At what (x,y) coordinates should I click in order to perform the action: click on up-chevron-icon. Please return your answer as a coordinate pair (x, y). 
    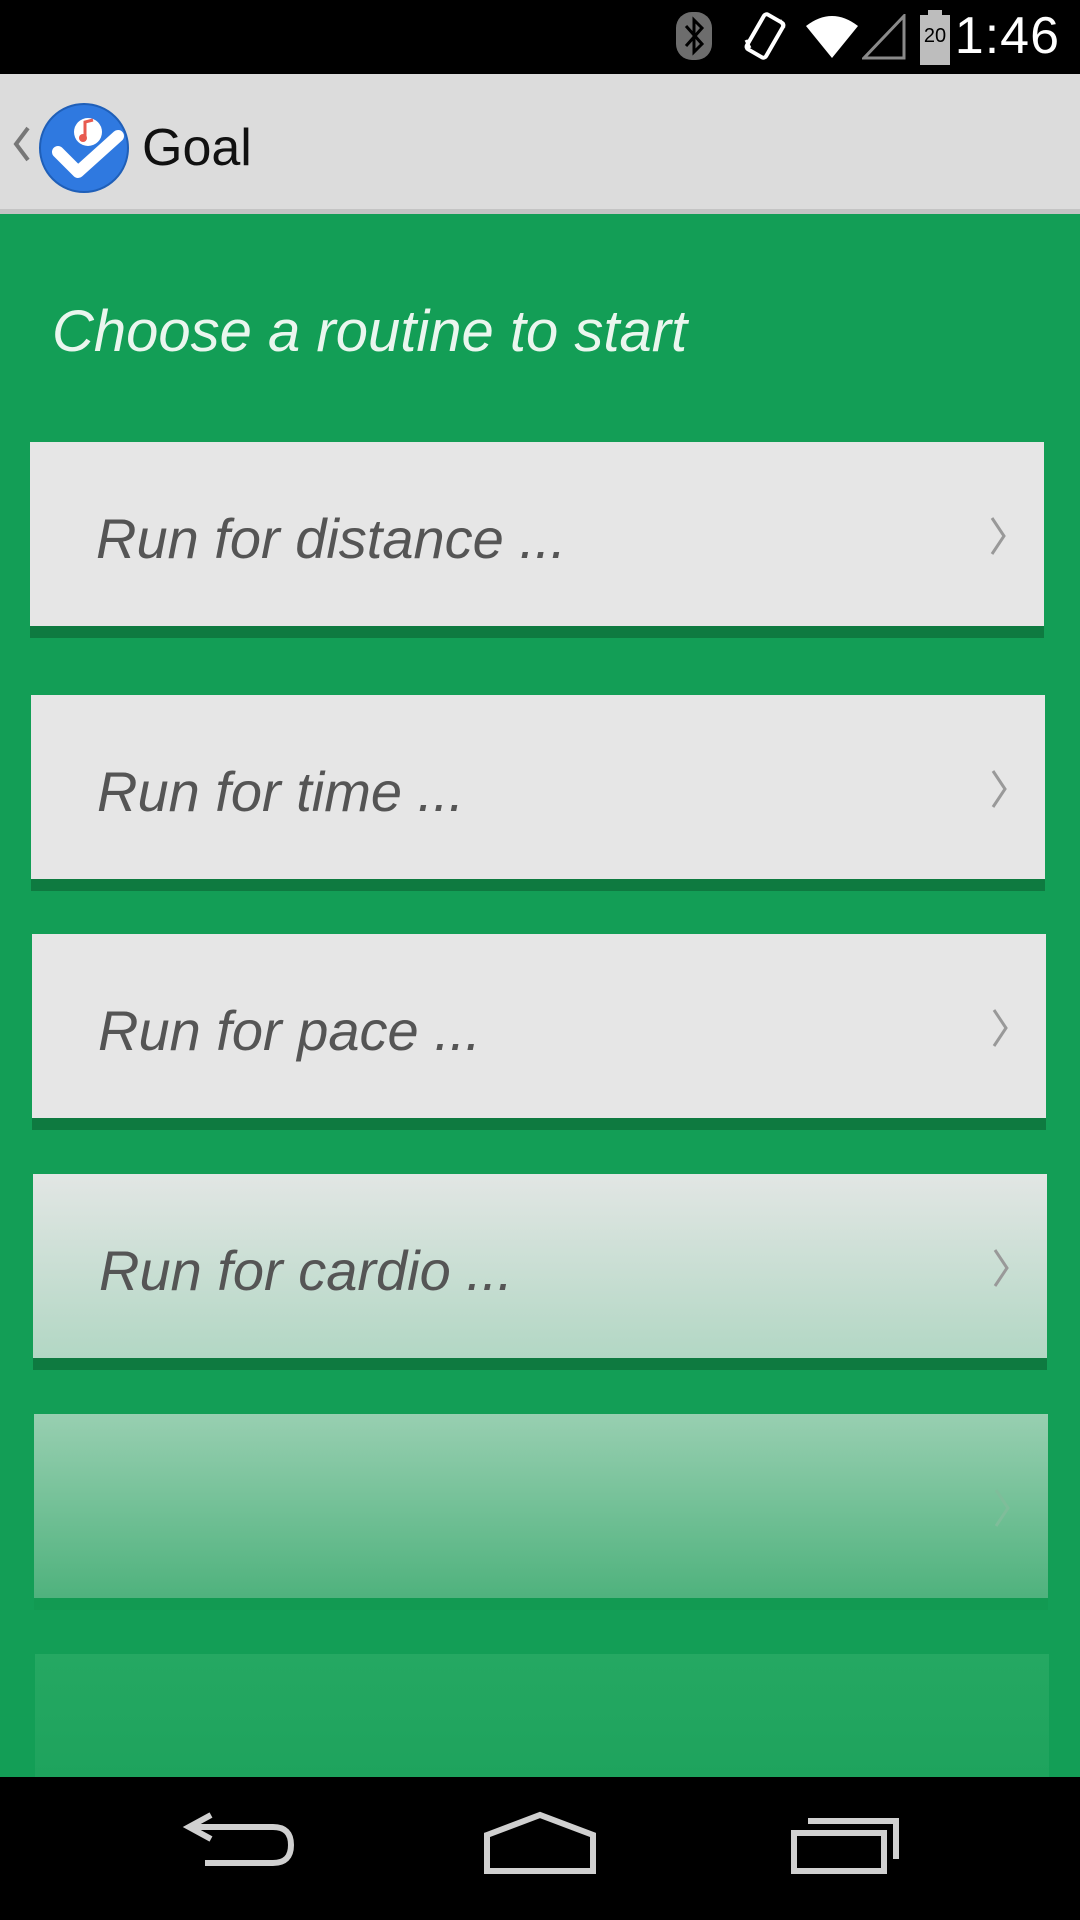
    Looking at the image, I should click on (21, 144).